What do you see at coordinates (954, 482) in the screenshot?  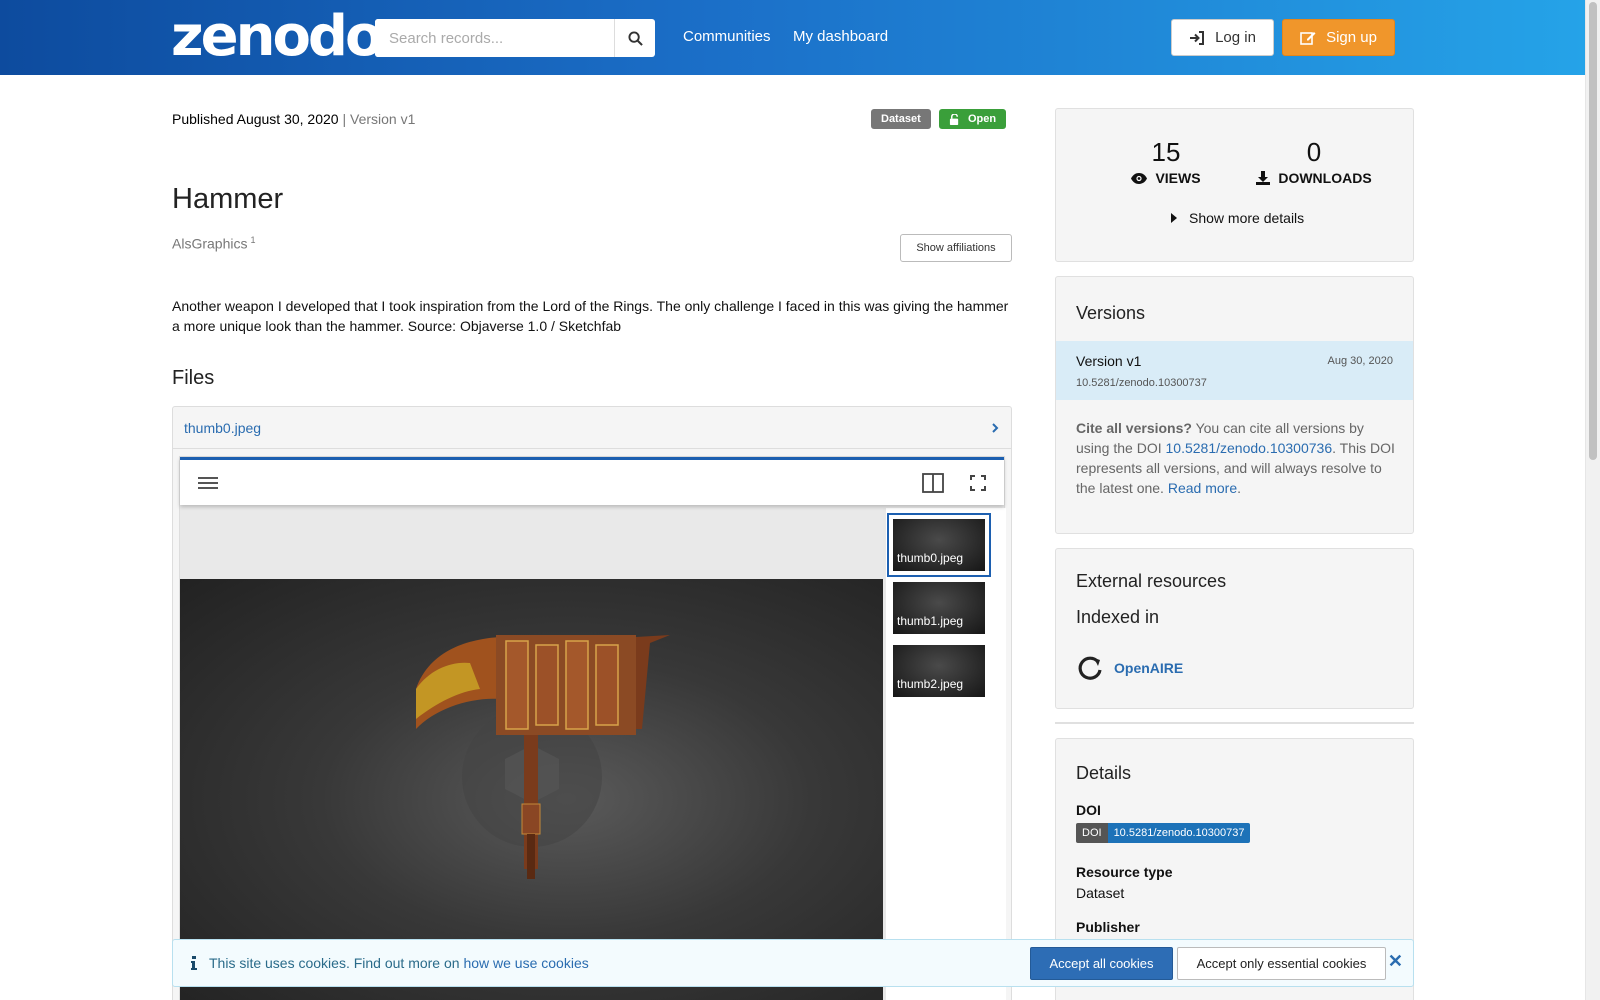 I see `viewer-toolbar-right` at bounding box center [954, 482].